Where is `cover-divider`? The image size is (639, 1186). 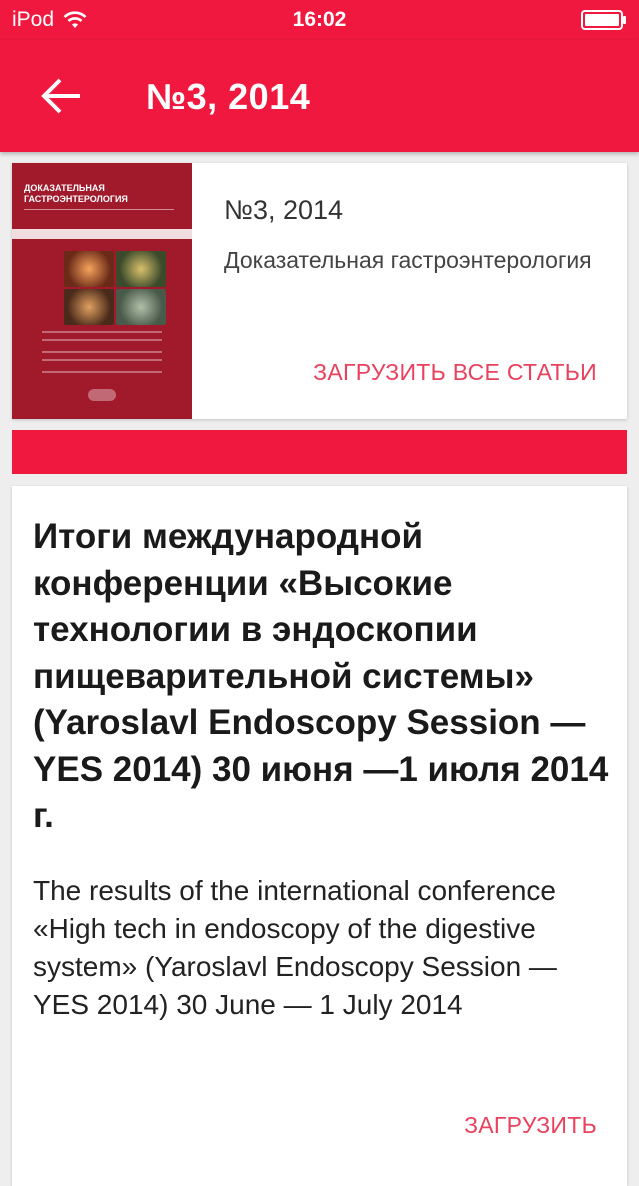
cover-divider is located at coordinates (99, 216).